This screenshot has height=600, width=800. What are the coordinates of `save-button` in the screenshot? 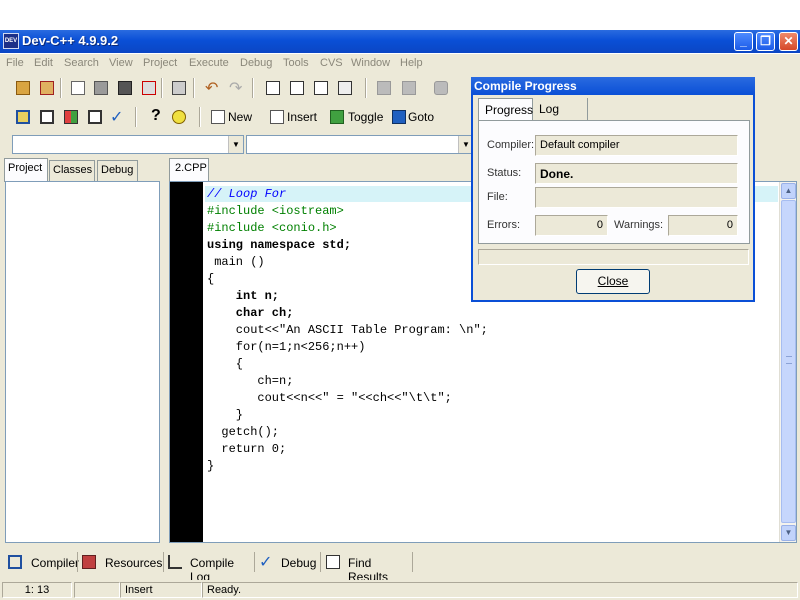 It's located at (100, 87).